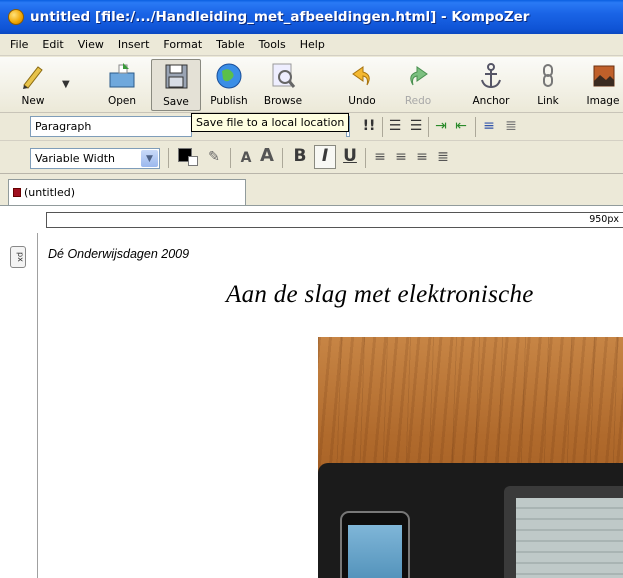 The width and height of the screenshot is (623, 578). I want to click on picture-icon, so click(603, 76).